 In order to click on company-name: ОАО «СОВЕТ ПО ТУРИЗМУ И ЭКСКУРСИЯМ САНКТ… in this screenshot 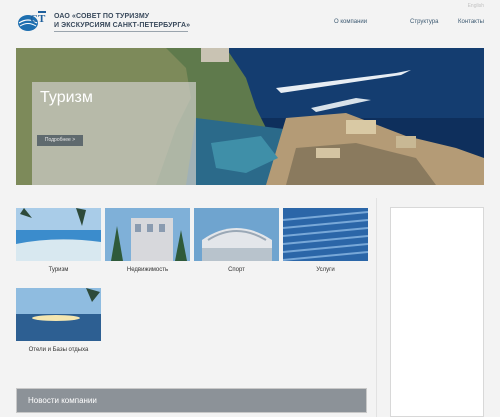, I will do `click(122, 22)`.